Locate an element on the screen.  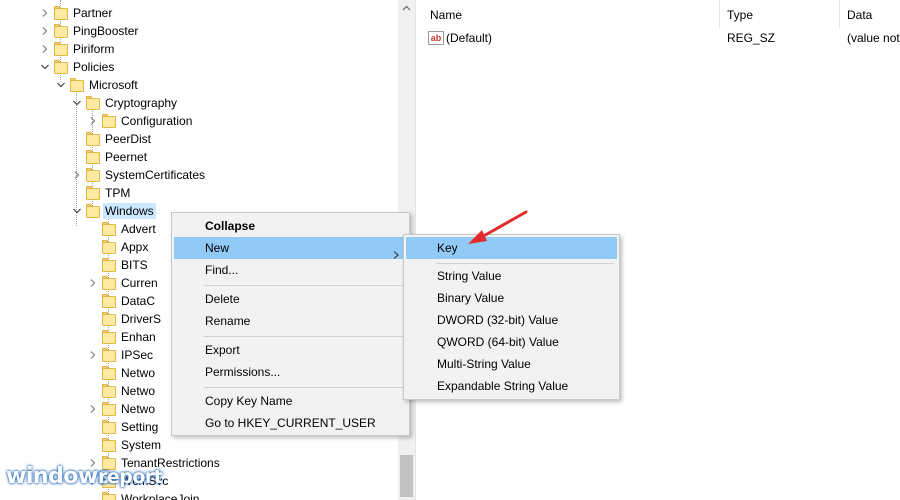
tree-item: Configuration is located at coordinates (199, 121).